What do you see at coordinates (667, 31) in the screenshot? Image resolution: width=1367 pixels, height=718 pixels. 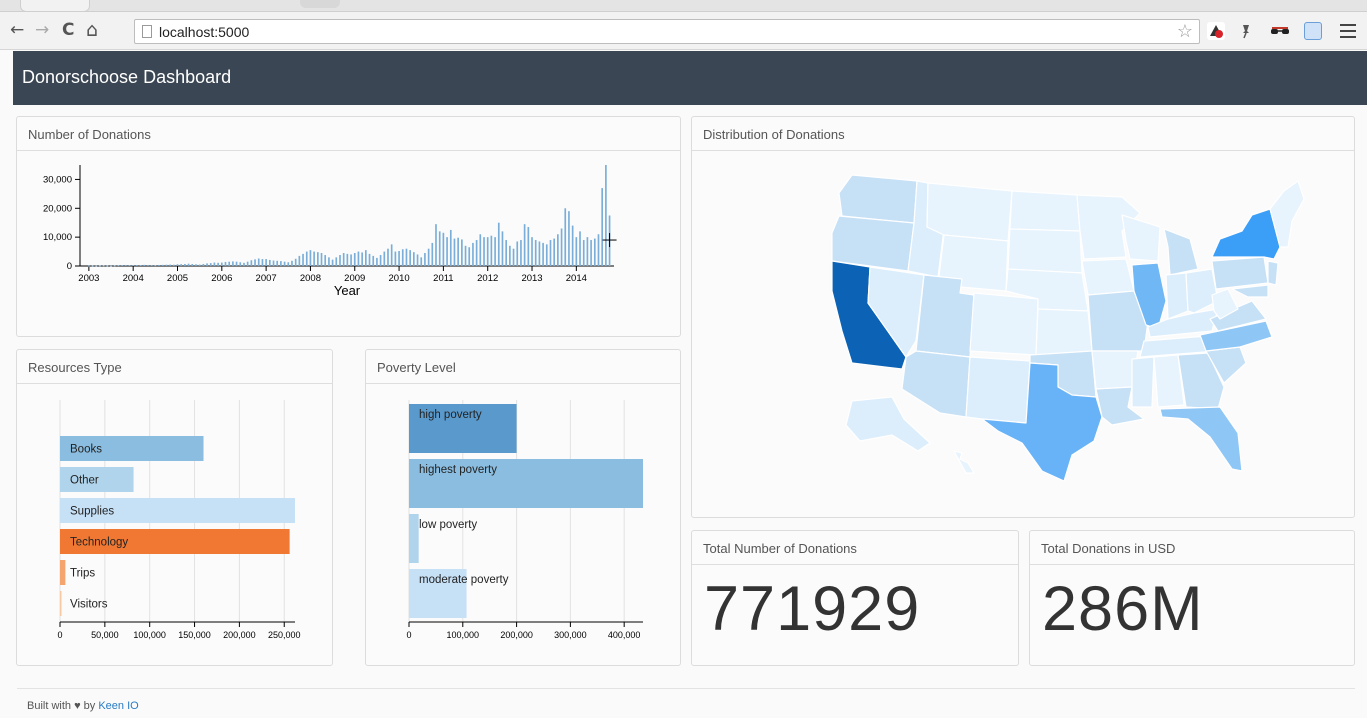 I see `address-bar: localhost:5000 ☆` at bounding box center [667, 31].